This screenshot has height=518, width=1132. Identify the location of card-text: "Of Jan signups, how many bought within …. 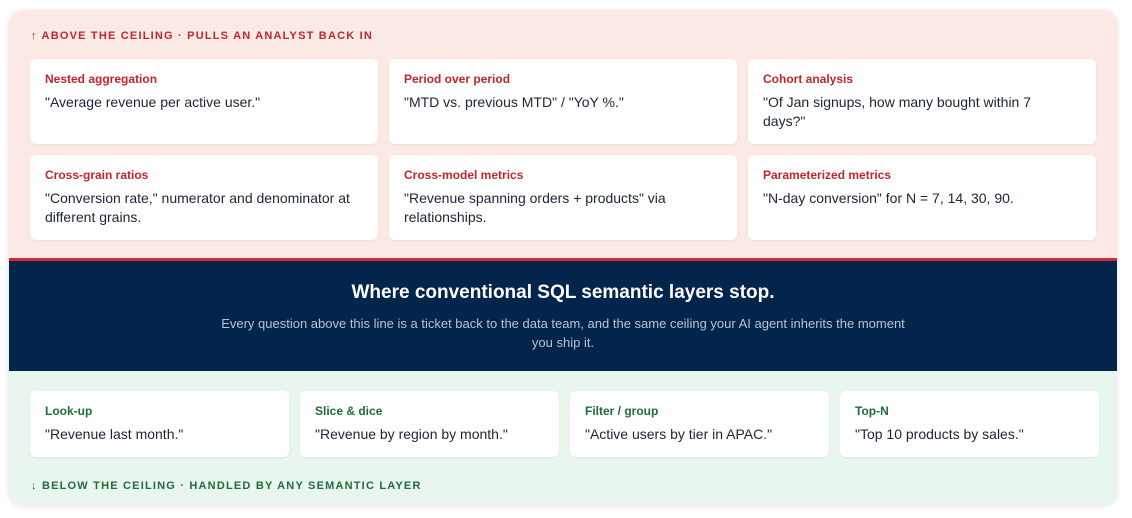
(897, 111).